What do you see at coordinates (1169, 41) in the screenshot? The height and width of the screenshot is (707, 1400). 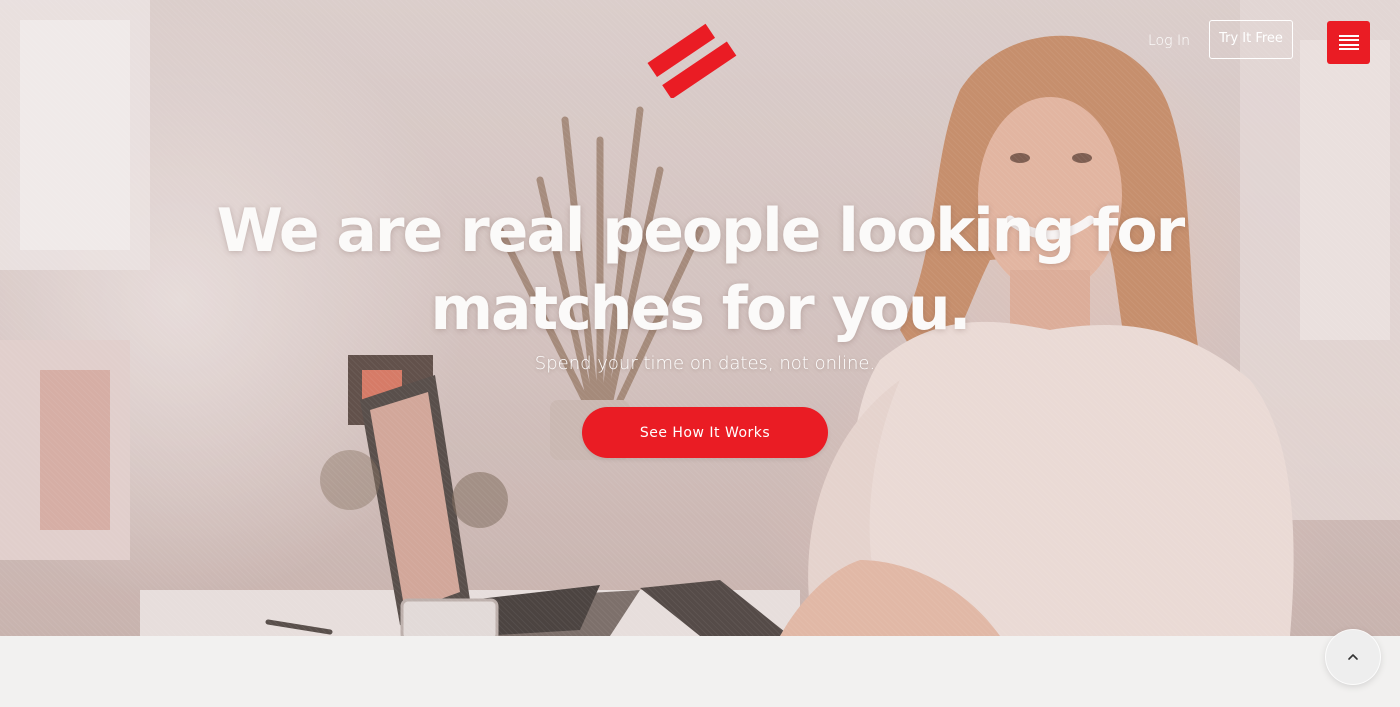 I see `log-in-link: Log In` at bounding box center [1169, 41].